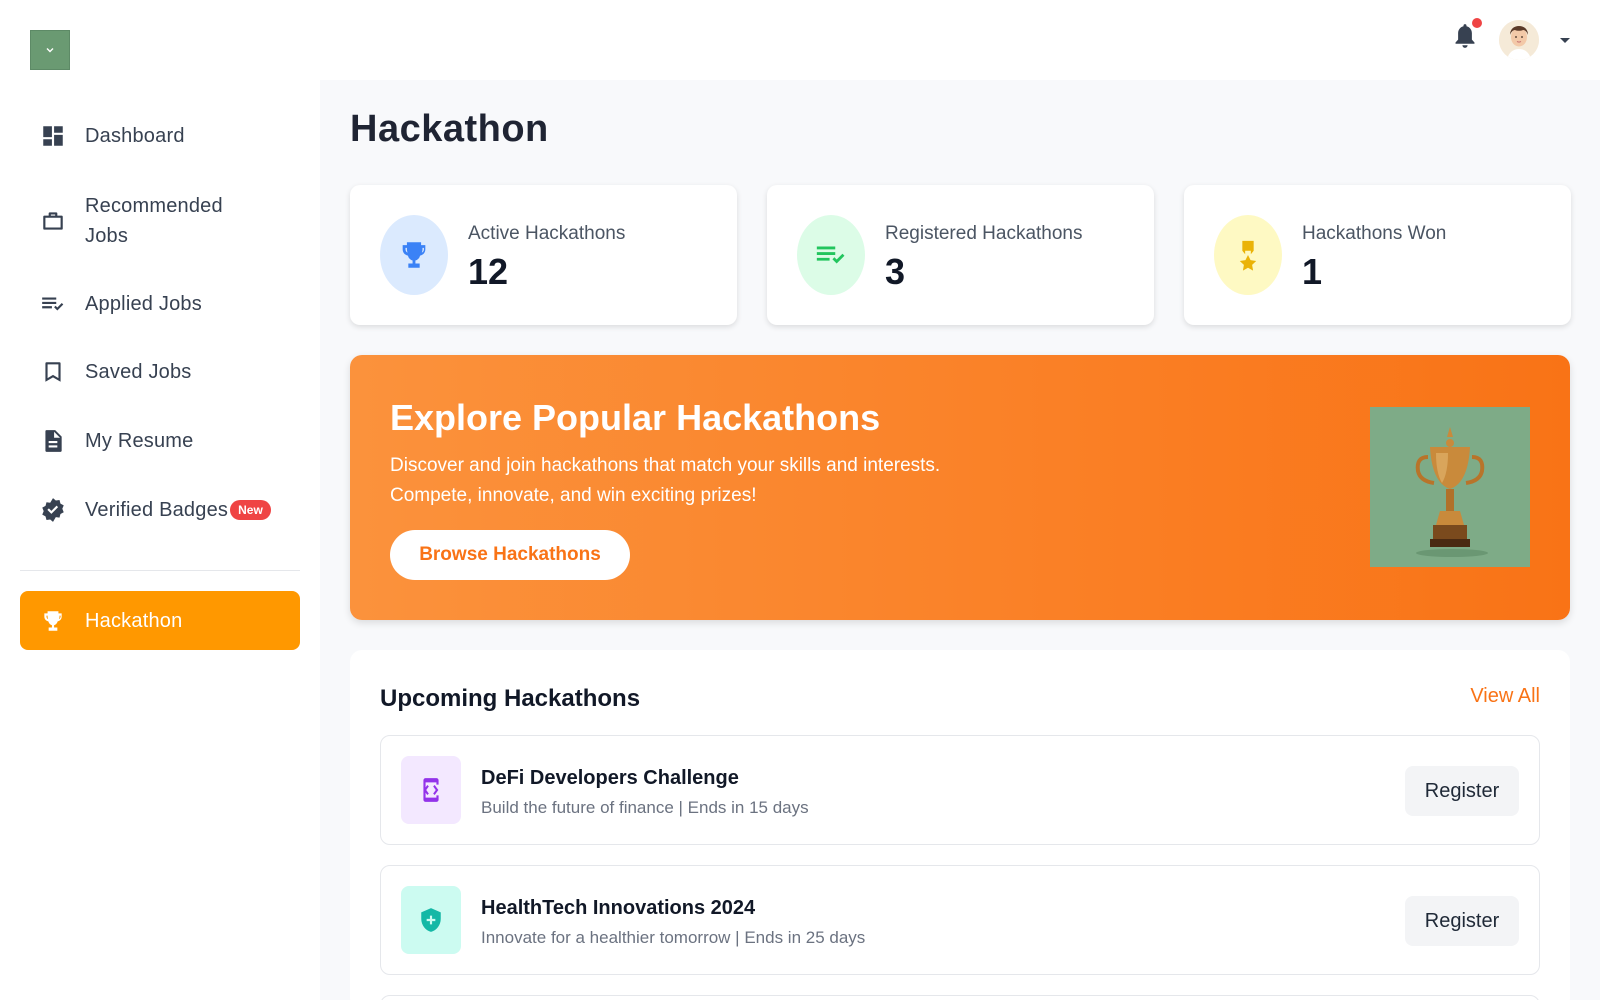 This screenshot has height=1000, width=1600. Describe the element at coordinates (510, 555) in the screenshot. I see `browse-hackathons-button: Browse Hackathons` at that location.